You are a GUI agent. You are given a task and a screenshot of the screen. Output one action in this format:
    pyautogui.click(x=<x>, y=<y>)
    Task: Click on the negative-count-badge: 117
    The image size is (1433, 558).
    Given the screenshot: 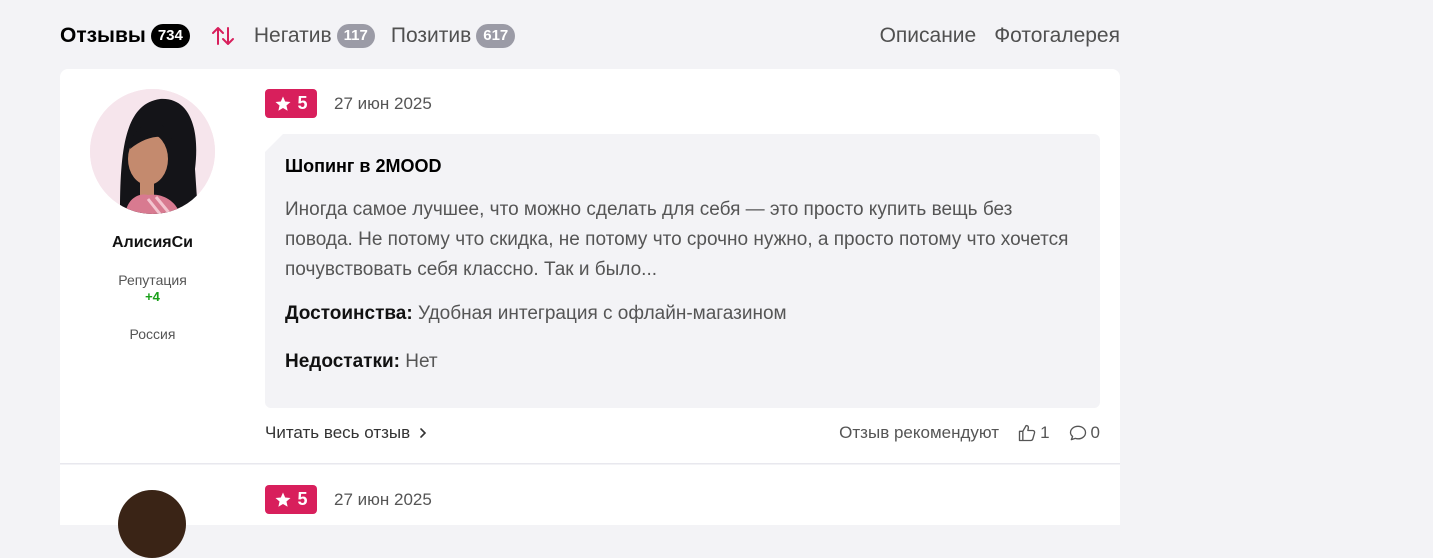 What is the action you would take?
    pyautogui.click(x=355, y=36)
    